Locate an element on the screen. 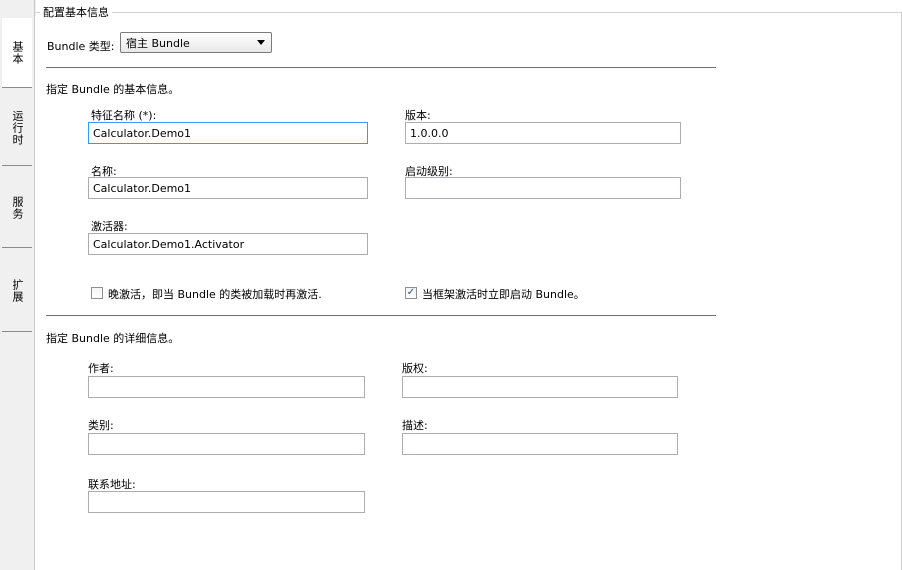  feature-name-label: 特征名称 (*): is located at coordinates (124, 115).